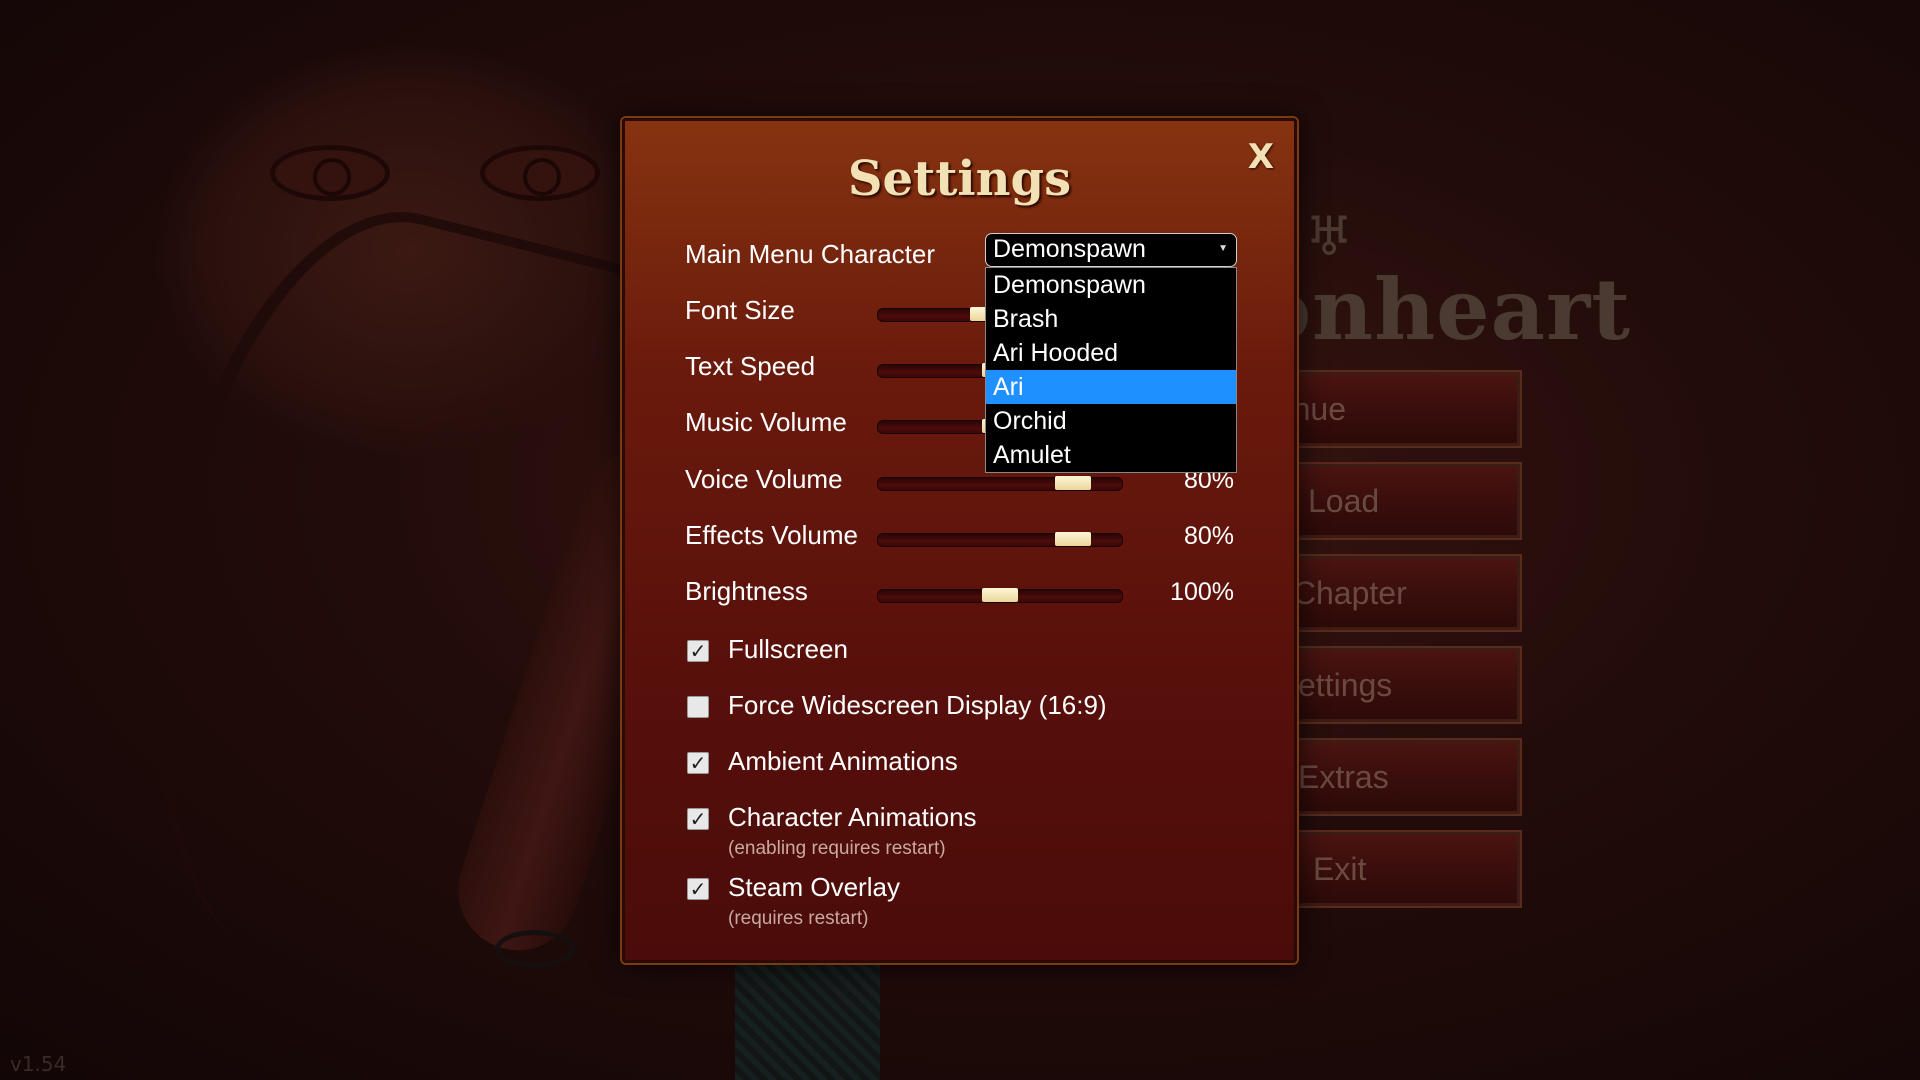 This screenshot has width=1920, height=1080. What do you see at coordinates (788, 649) in the screenshot?
I see `fullscreen-label: Fullscreen` at bounding box center [788, 649].